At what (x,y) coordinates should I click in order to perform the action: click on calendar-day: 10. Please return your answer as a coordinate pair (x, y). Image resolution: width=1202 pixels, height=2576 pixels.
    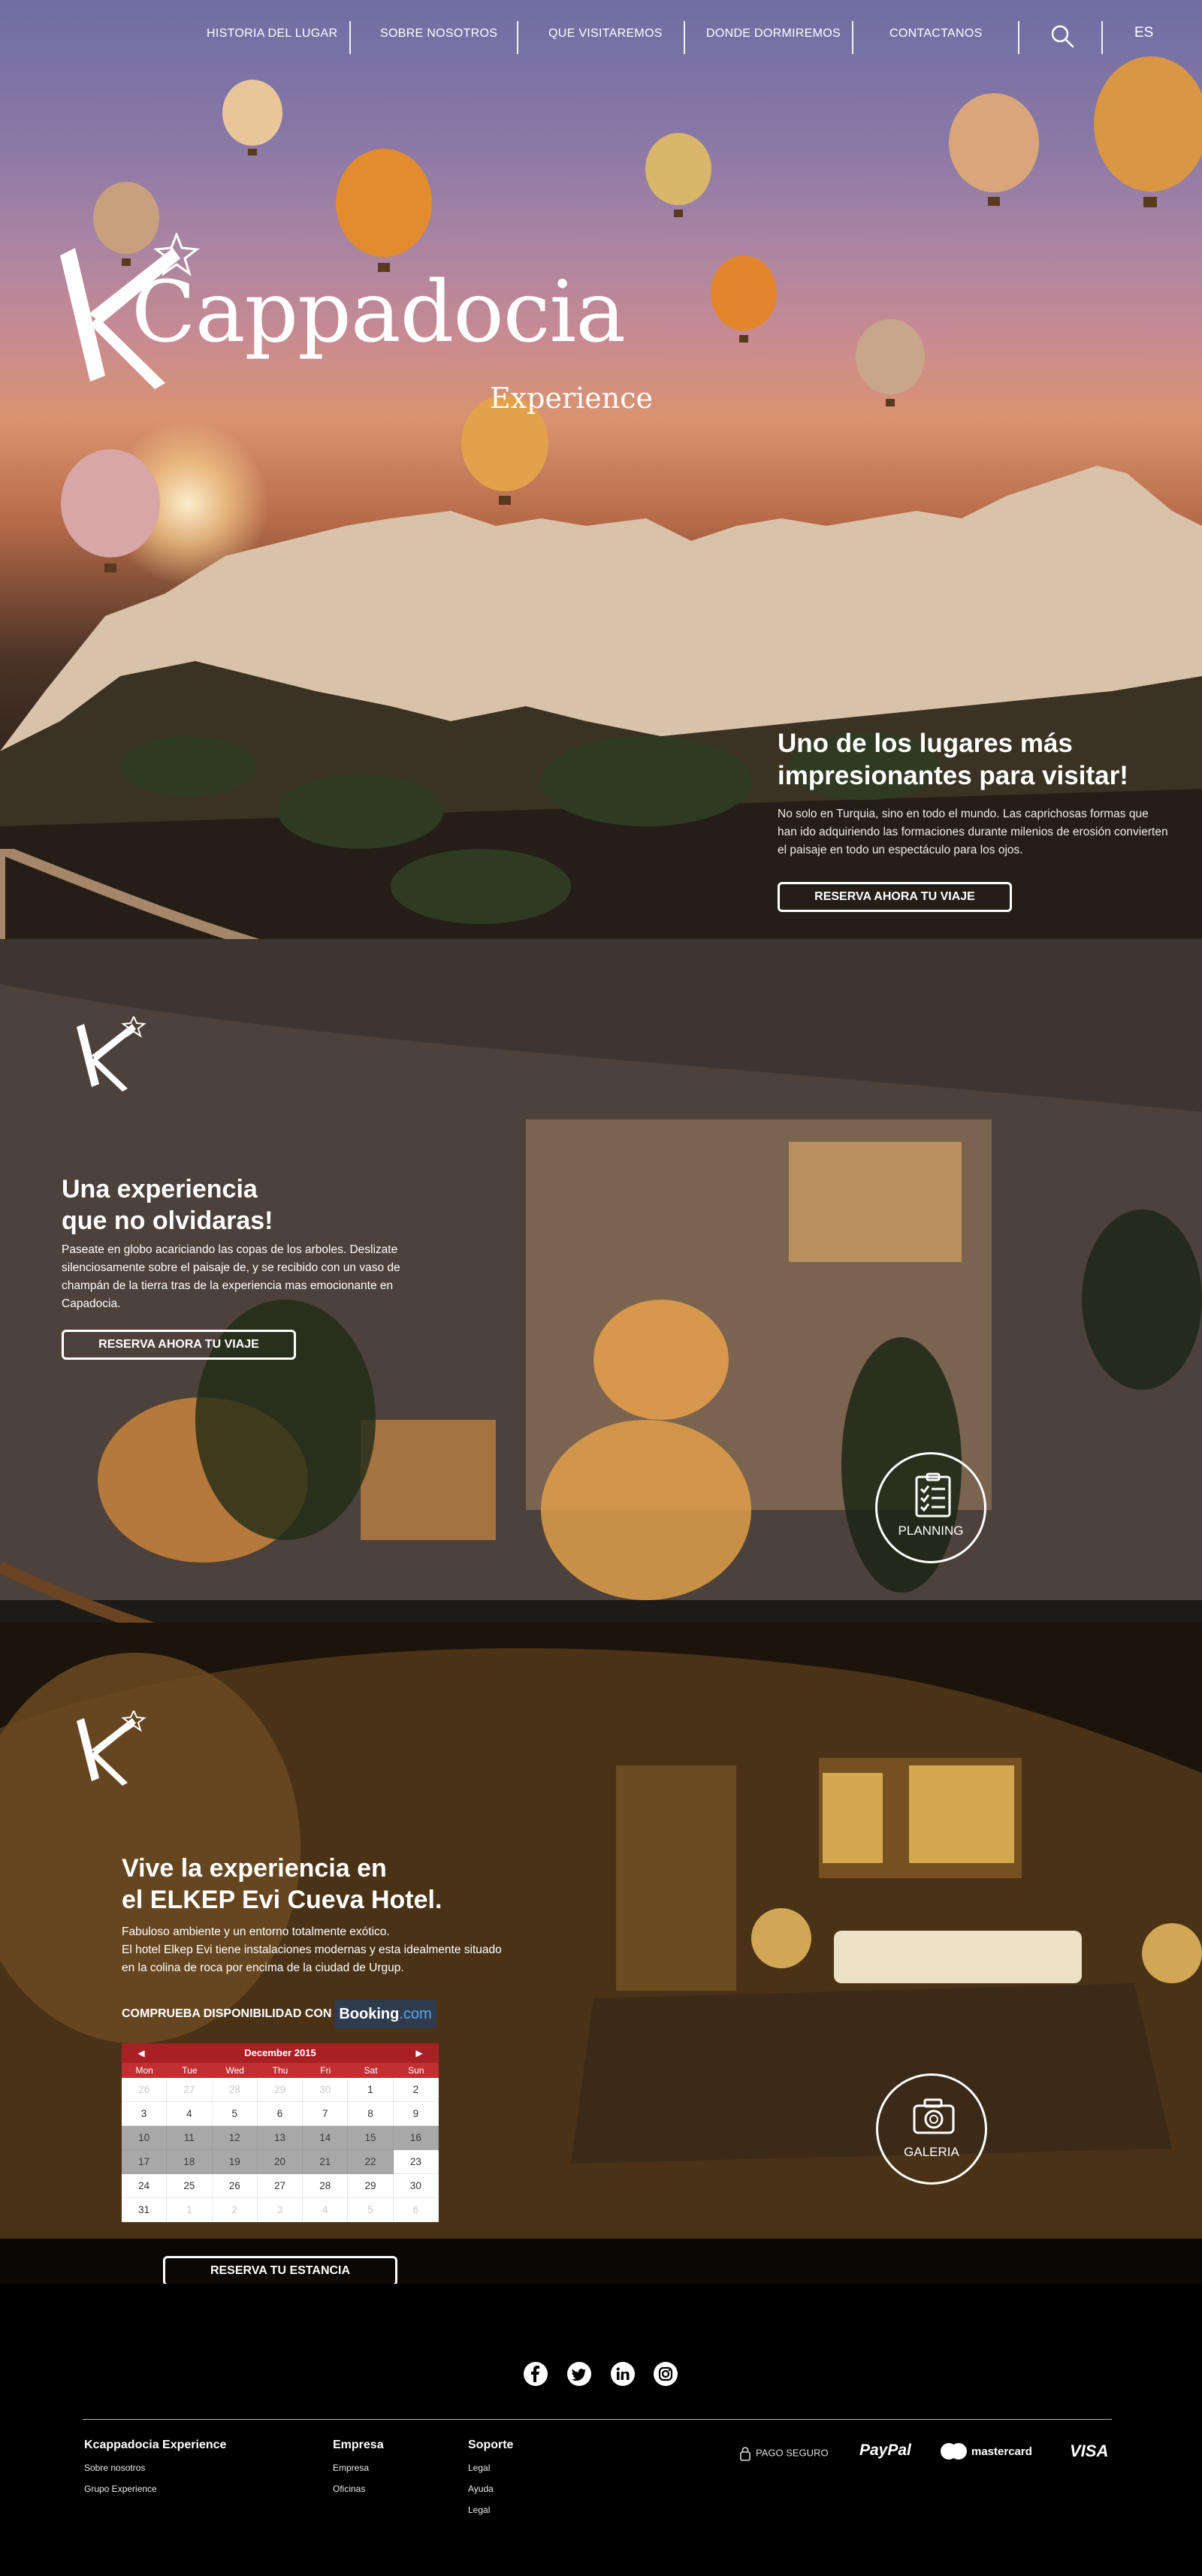
    Looking at the image, I should click on (145, 2138).